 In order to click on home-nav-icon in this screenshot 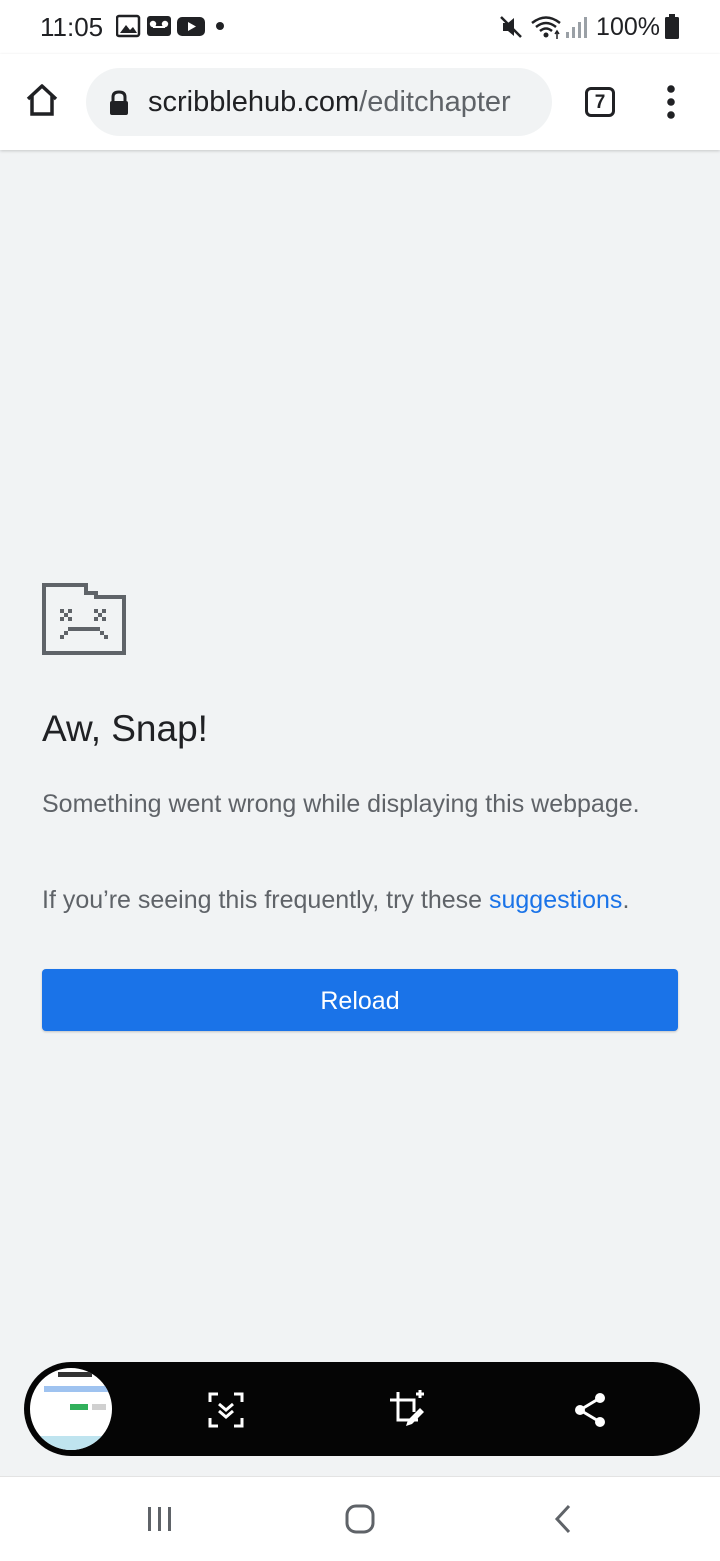, I will do `click(360, 1519)`.